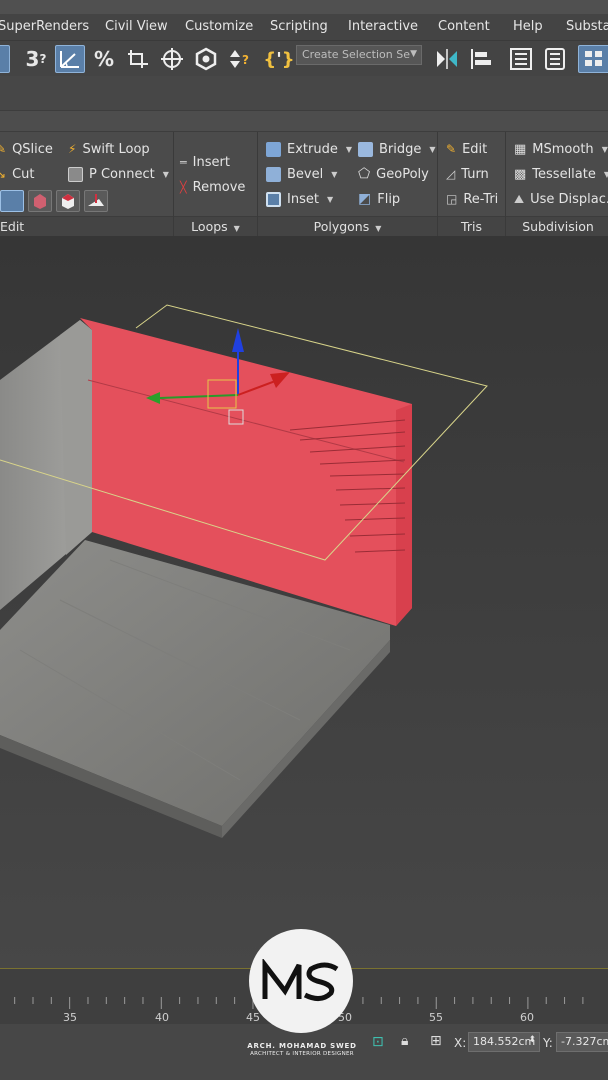  I want to click on subdivision-panel-footer: Subdivision, so click(557, 226).